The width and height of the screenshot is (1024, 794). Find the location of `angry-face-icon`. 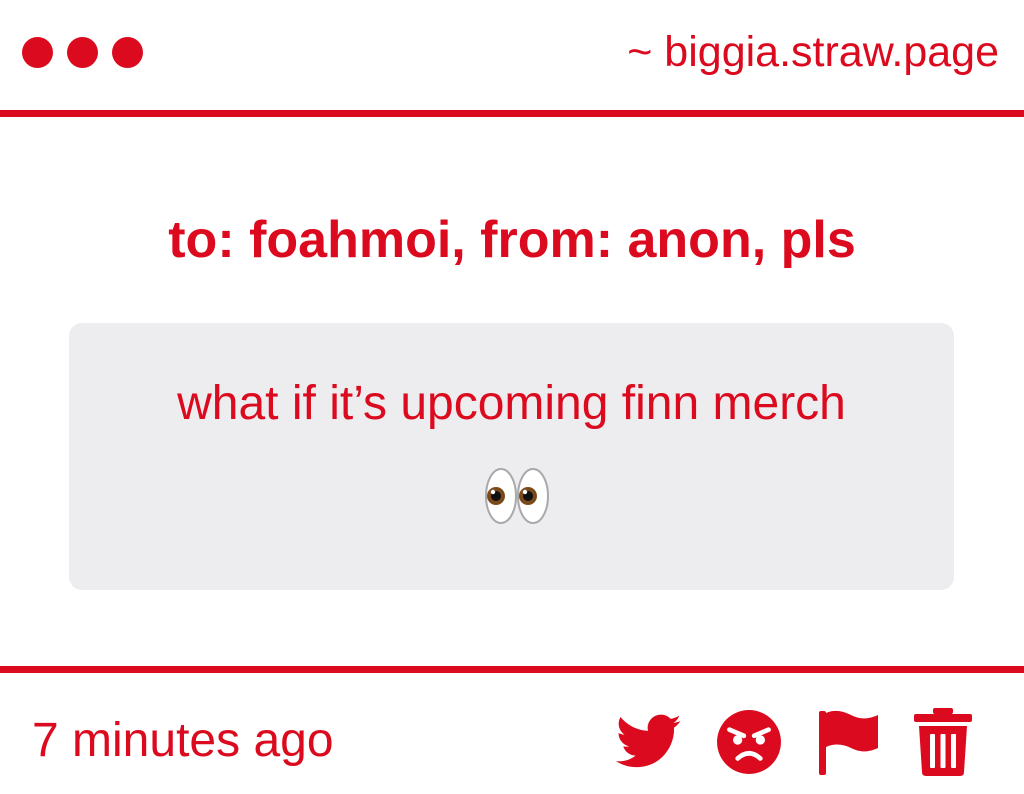

angry-face-icon is located at coordinates (749, 742).